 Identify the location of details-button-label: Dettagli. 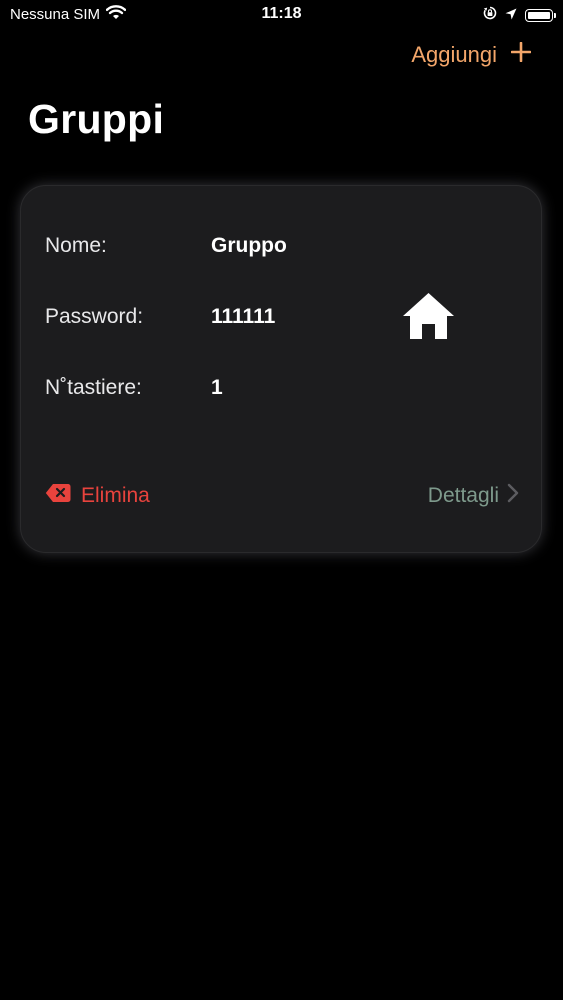
(463, 495).